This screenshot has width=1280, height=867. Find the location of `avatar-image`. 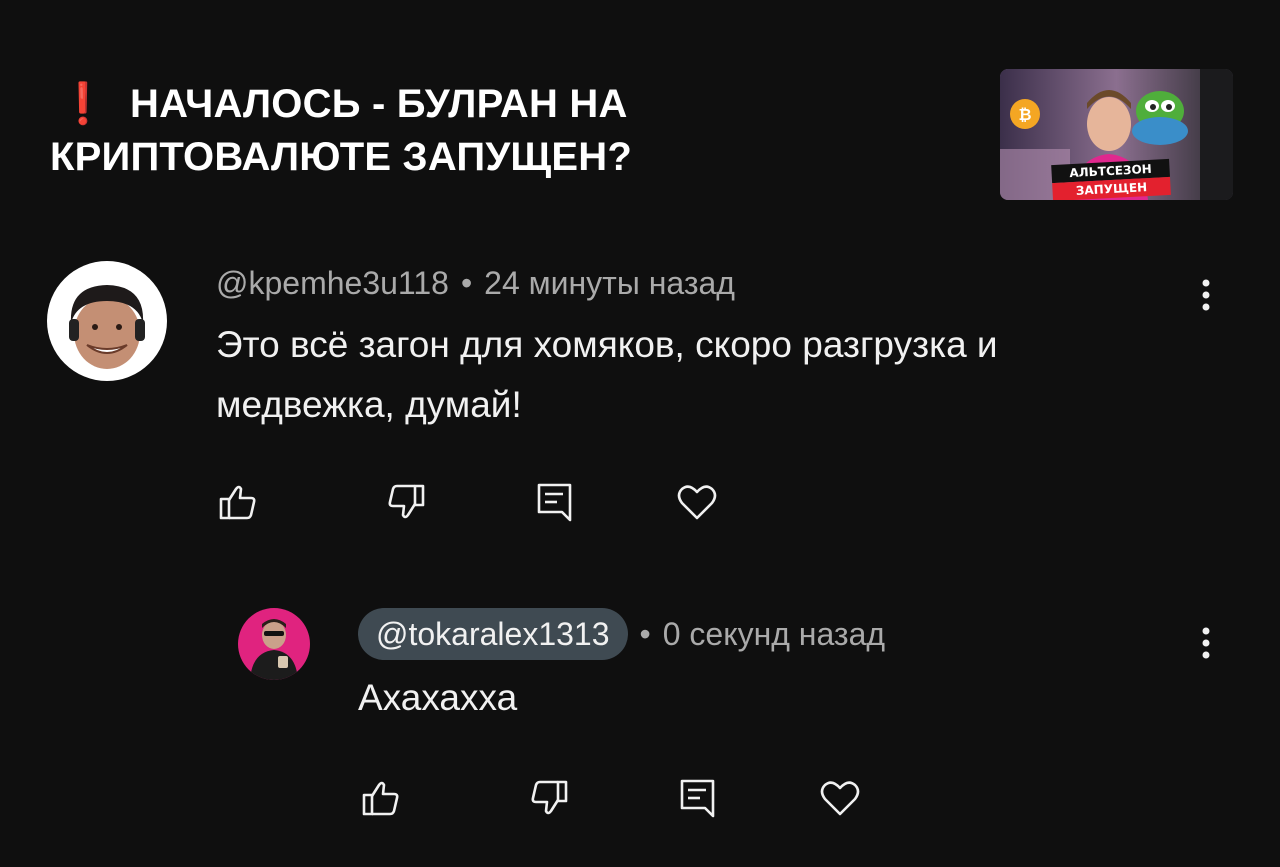

avatar-image is located at coordinates (107, 321).